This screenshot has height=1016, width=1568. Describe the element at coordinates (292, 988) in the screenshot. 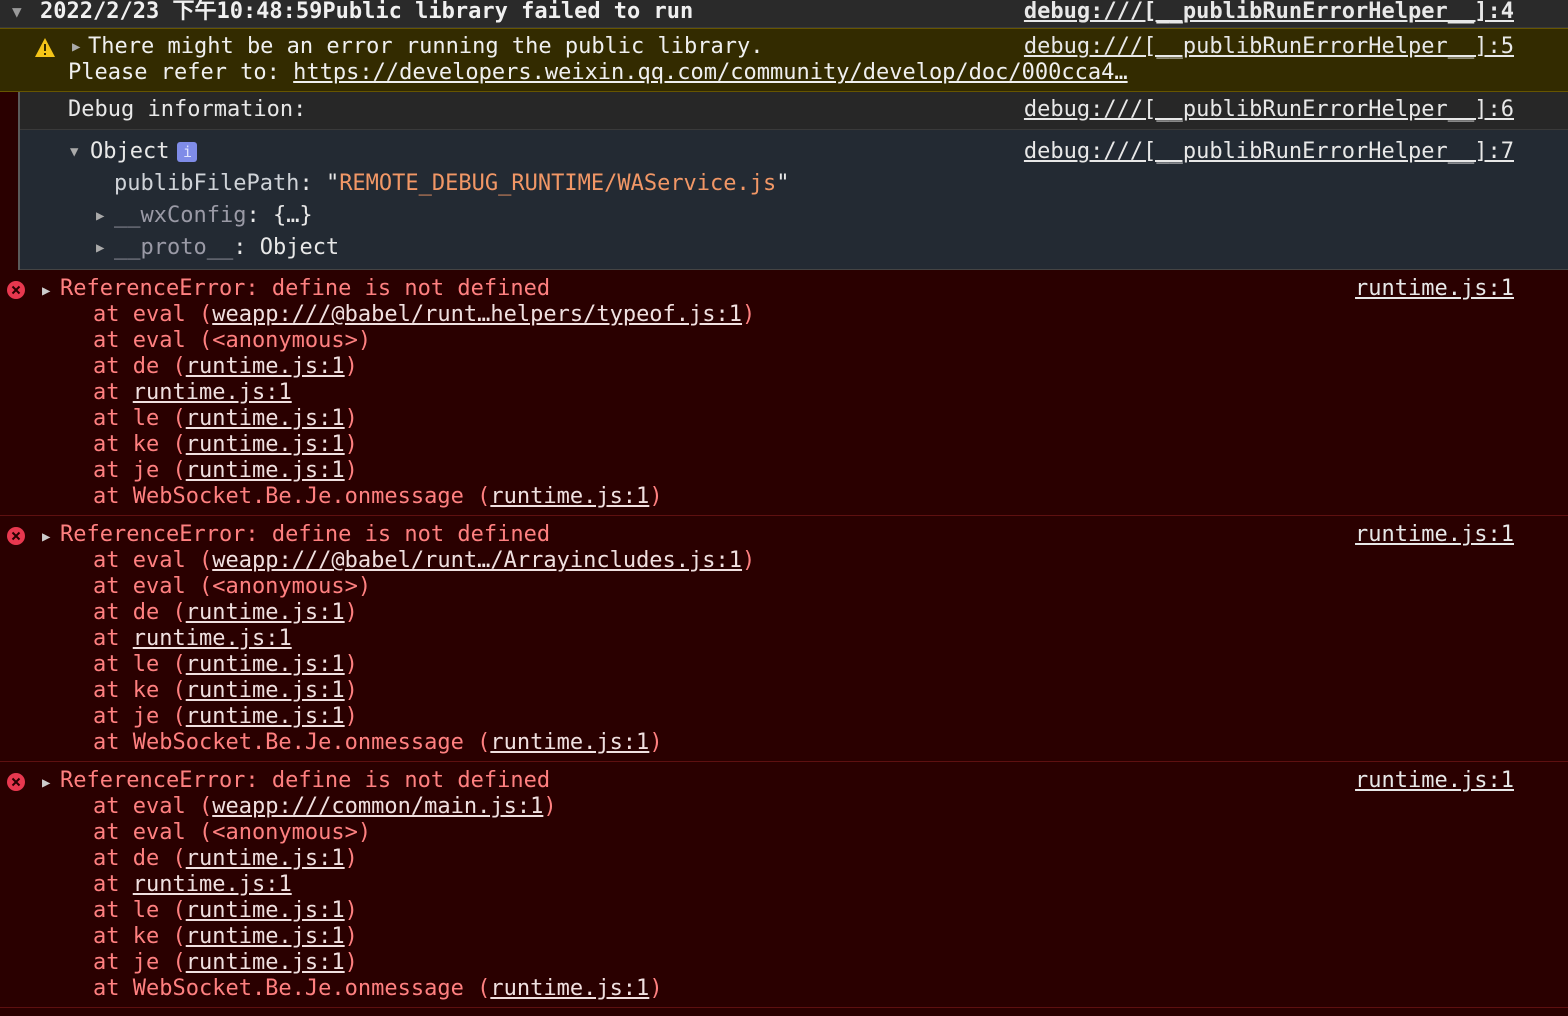

I see `frame-text: at WebSocket.Be.Je.onmessage (` at that location.